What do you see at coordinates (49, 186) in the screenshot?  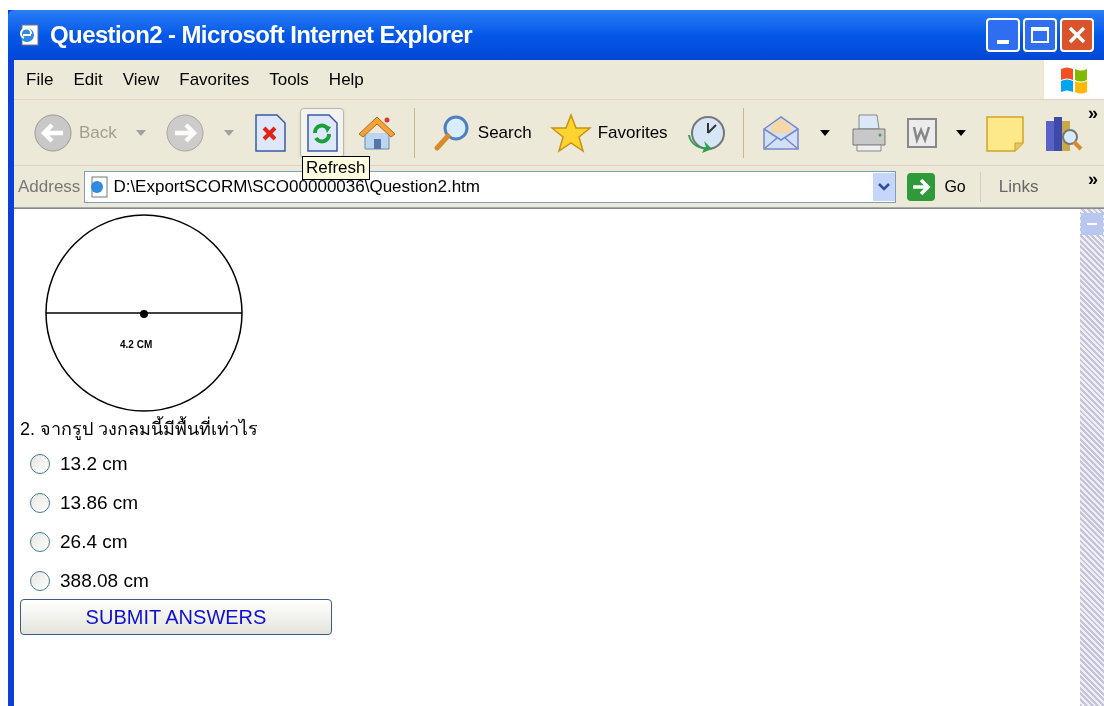 I see `address-label: Address` at bounding box center [49, 186].